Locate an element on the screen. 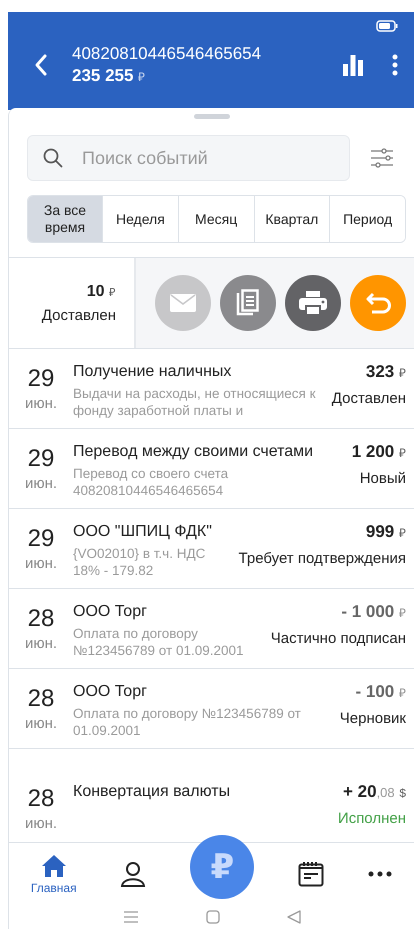 The image size is (414, 929). event-status: Новый is located at coordinates (383, 478).